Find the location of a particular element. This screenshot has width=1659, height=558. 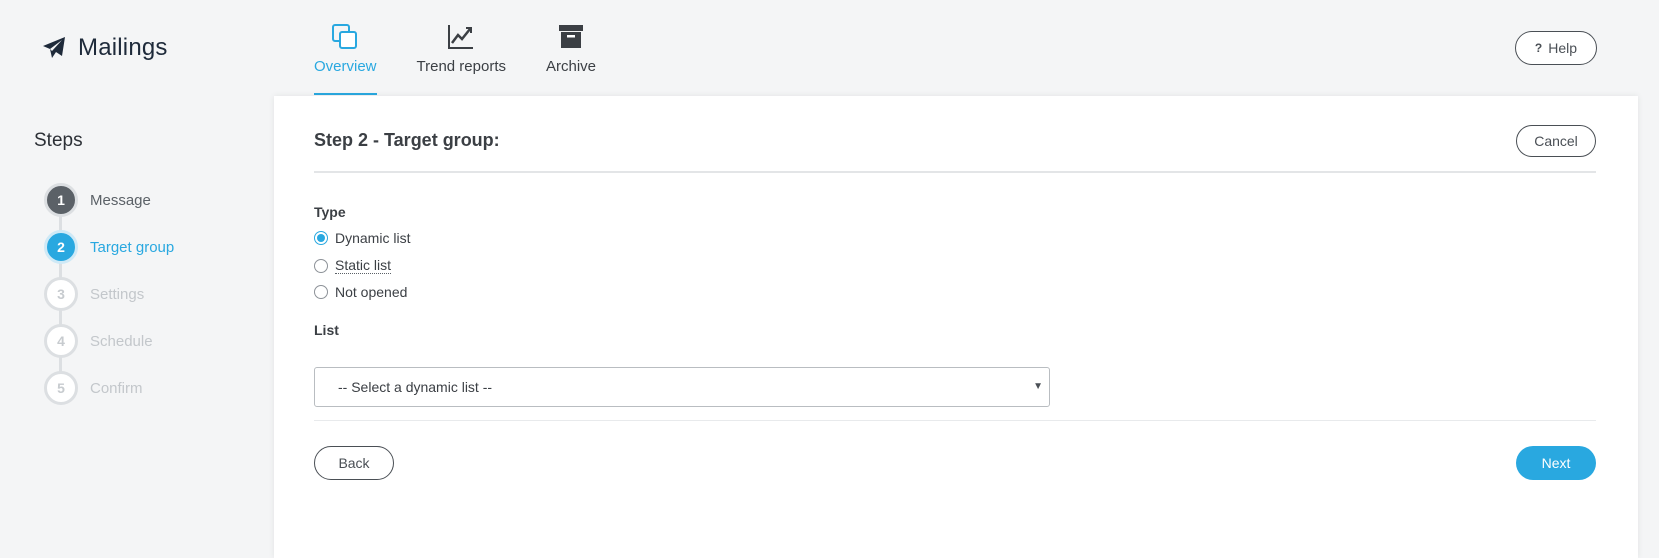

help-label: Help is located at coordinates (1563, 48).